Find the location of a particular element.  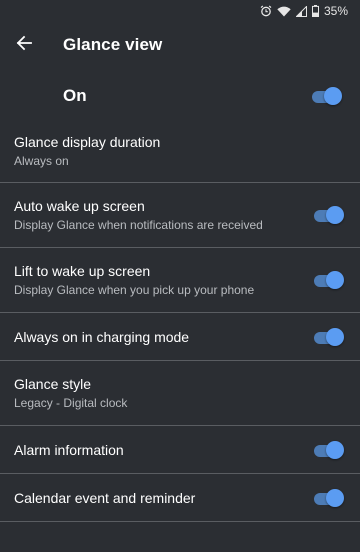

battery-percent: 35% is located at coordinates (335, 11).